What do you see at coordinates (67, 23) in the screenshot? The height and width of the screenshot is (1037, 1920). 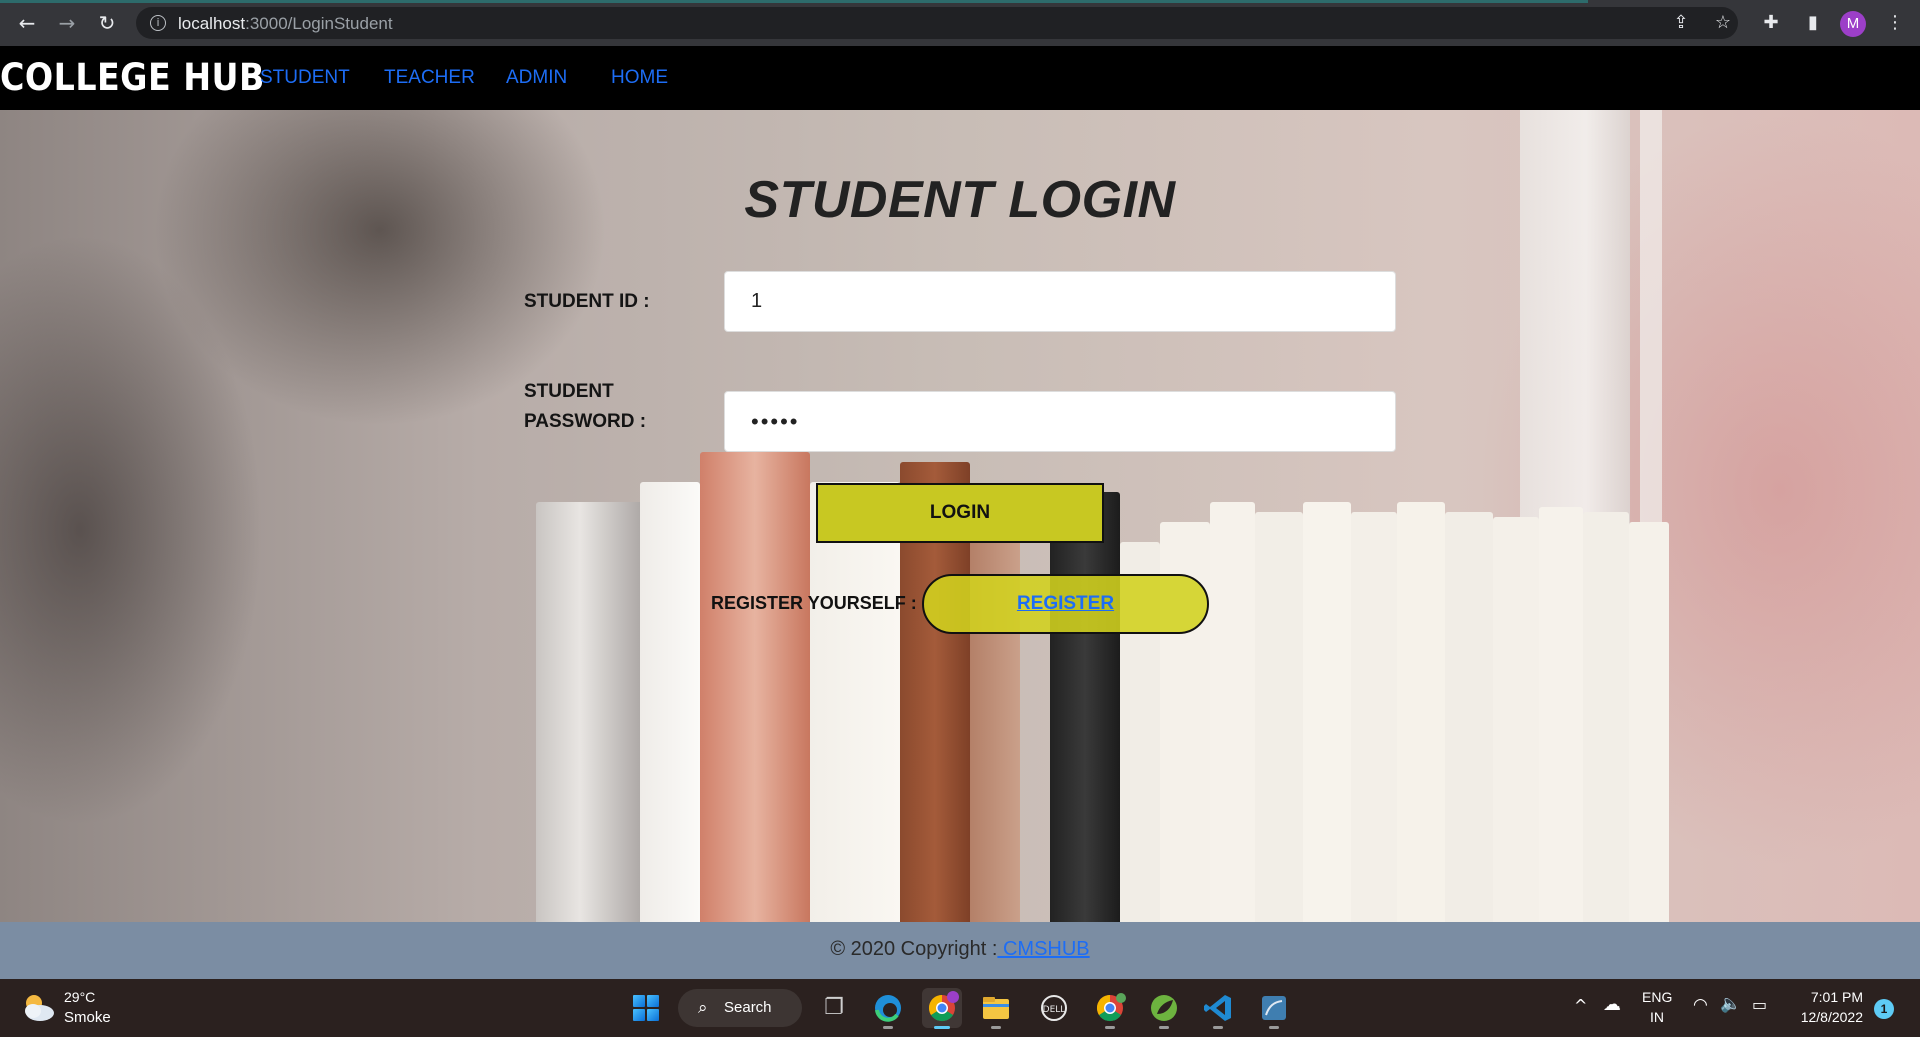 I see `forward-arrow-icon: →` at bounding box center [67, 23].